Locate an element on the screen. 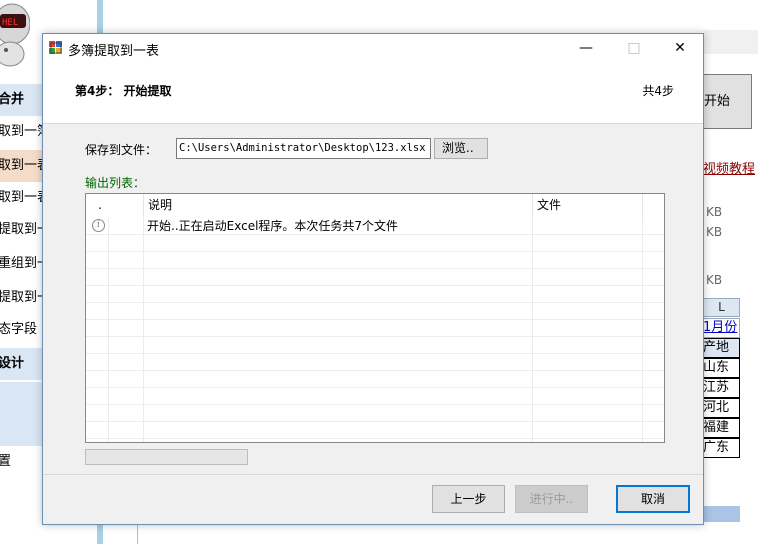 This screenshot has height=544, width=758. step-count: 共4步 is located at coordinates (658, 91).